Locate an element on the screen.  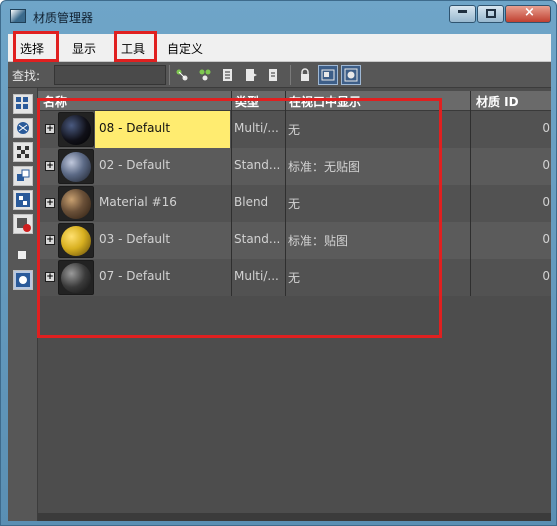
display-hierarchy-icon is located at coordinates (23, 200).